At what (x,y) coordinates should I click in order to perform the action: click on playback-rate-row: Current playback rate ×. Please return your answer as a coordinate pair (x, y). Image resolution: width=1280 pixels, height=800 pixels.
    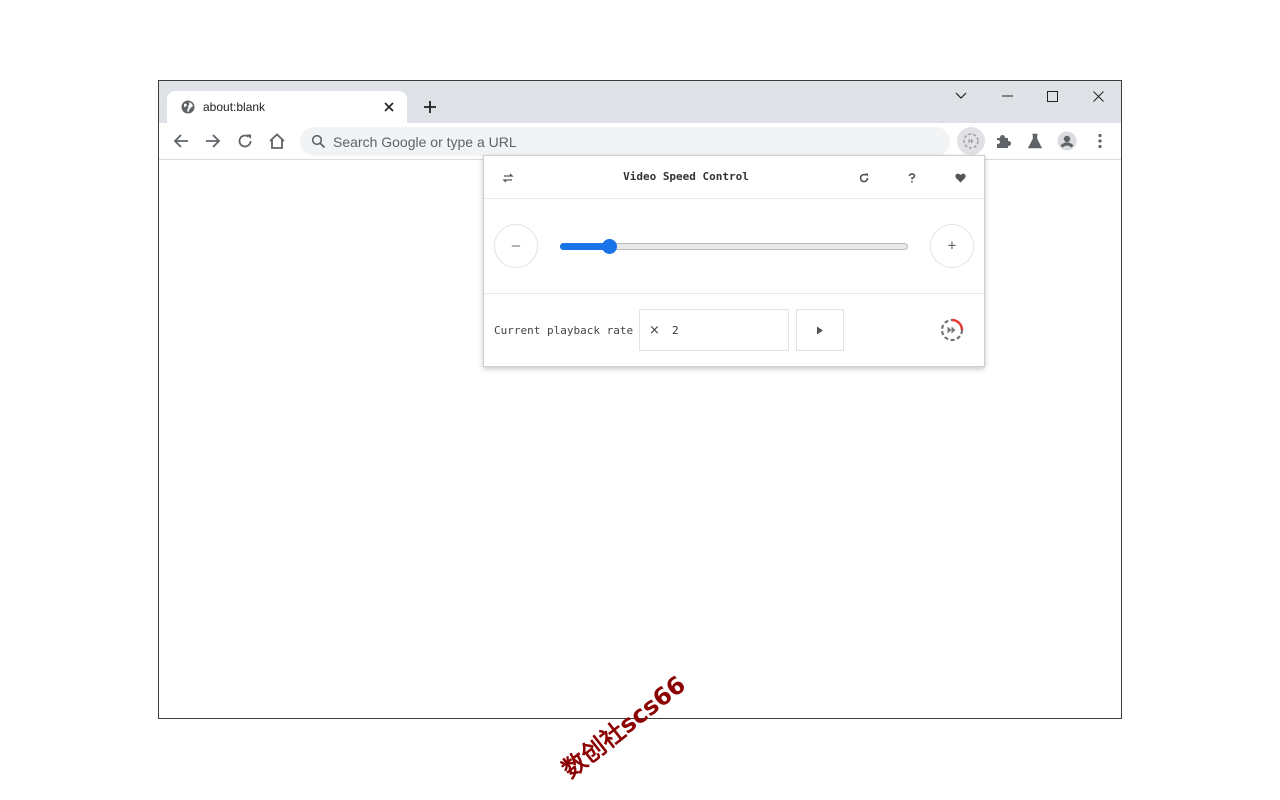
    Looking at the image, I should click on (734, 330).